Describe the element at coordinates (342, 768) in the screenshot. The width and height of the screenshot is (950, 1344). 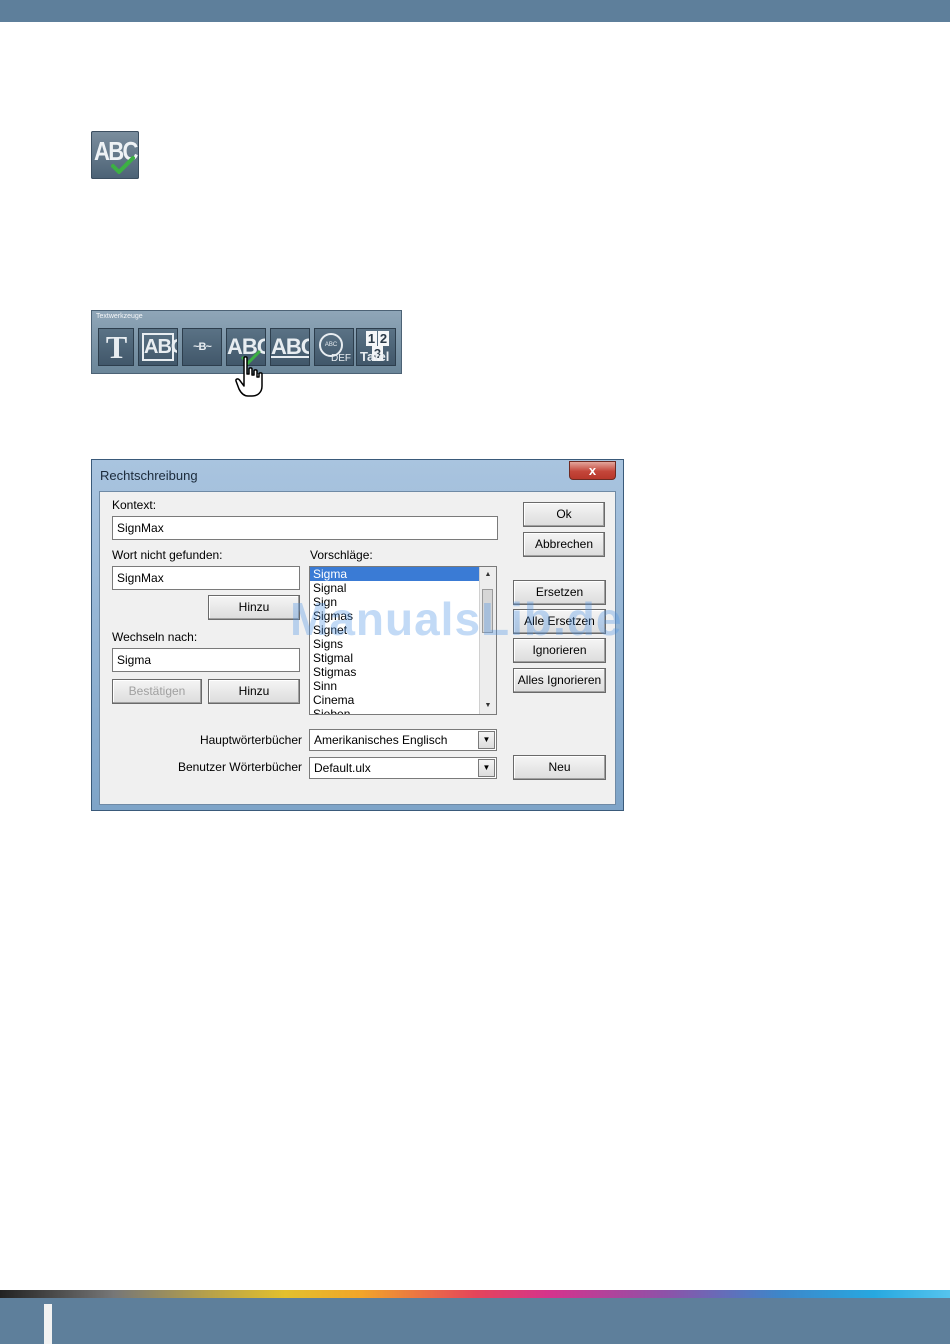
I see `user-dictionary-value: Default.ulx` at that location.